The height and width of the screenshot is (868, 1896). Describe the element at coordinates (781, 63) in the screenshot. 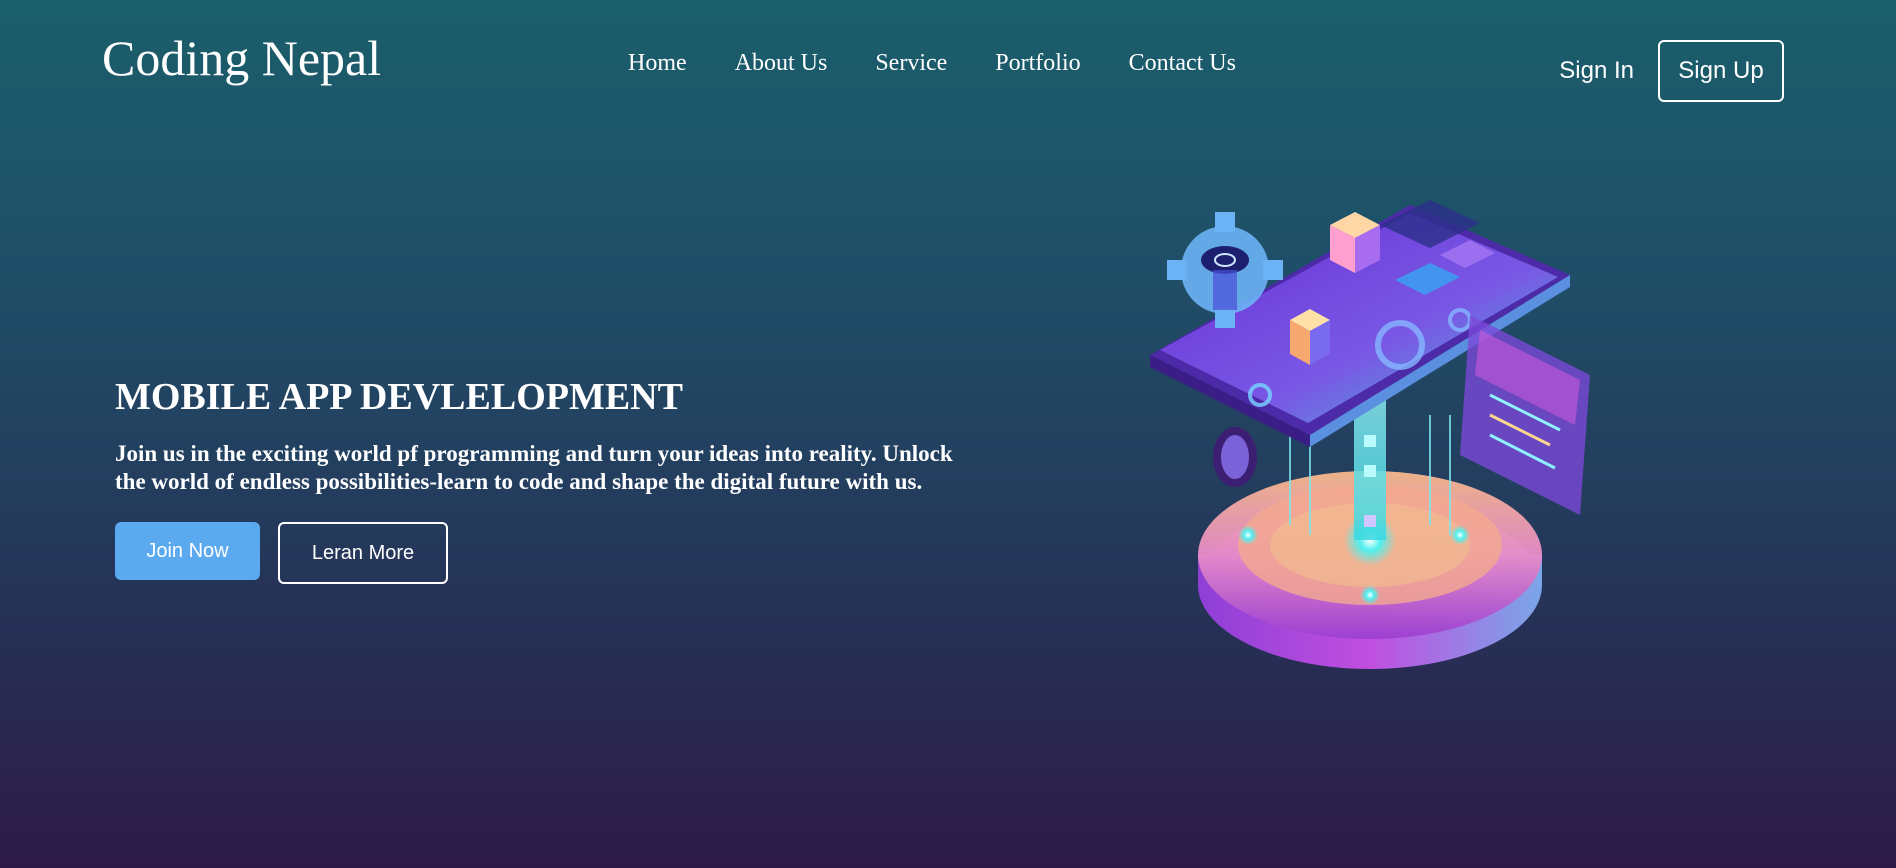

I see `nav-about-us: About Us` at that location.